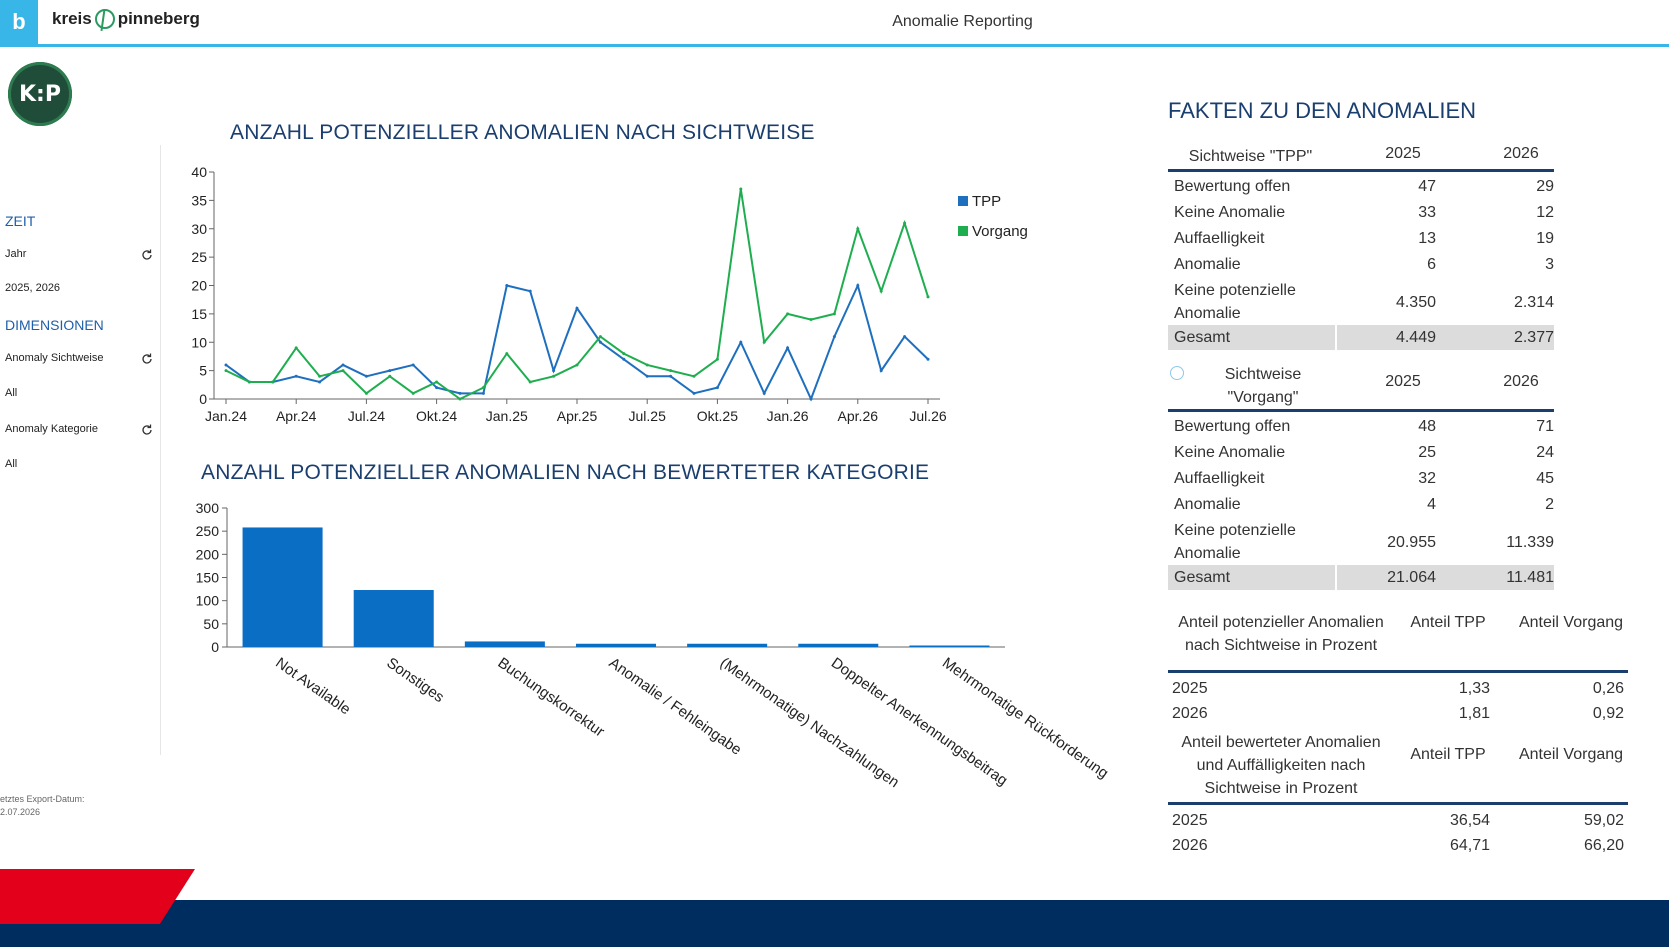 This screenshot has height=947, width=1669. What do you see at coordinates (1361, 577) in the screenshot?
I see `table-total-row: Gesamt 21.064 11.481` at bounding box center [1361, 577].